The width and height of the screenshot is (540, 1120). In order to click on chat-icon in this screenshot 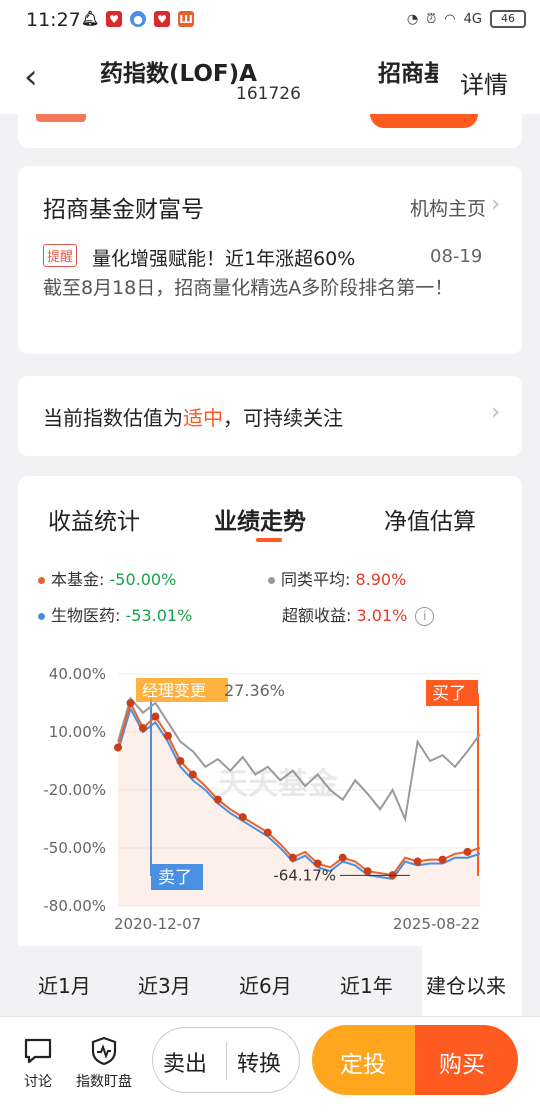, I will do `click(38, 1051)`.